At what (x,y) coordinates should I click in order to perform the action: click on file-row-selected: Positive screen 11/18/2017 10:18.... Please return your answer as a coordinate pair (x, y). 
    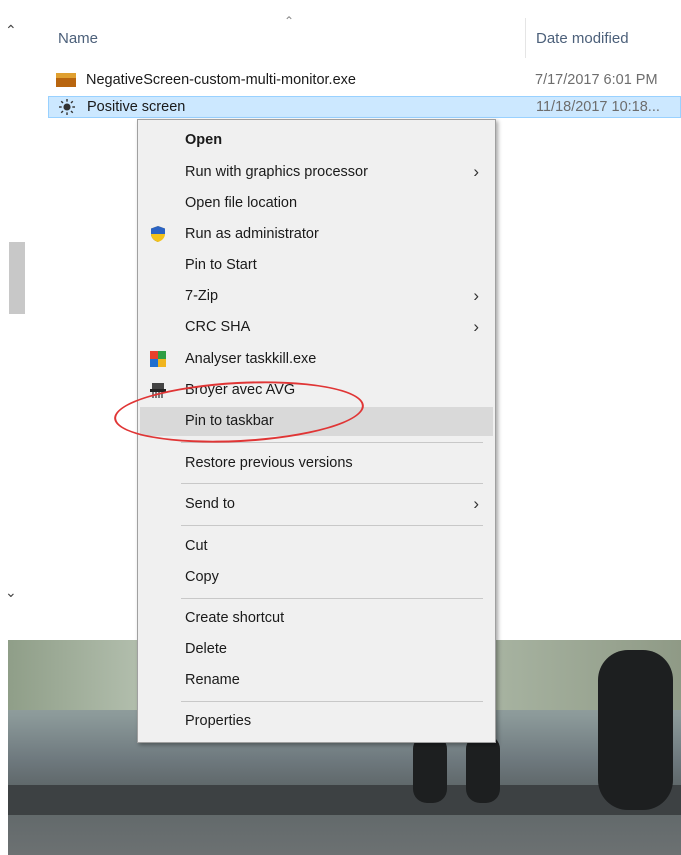
    Looking at the image, I should click on (364, 107).